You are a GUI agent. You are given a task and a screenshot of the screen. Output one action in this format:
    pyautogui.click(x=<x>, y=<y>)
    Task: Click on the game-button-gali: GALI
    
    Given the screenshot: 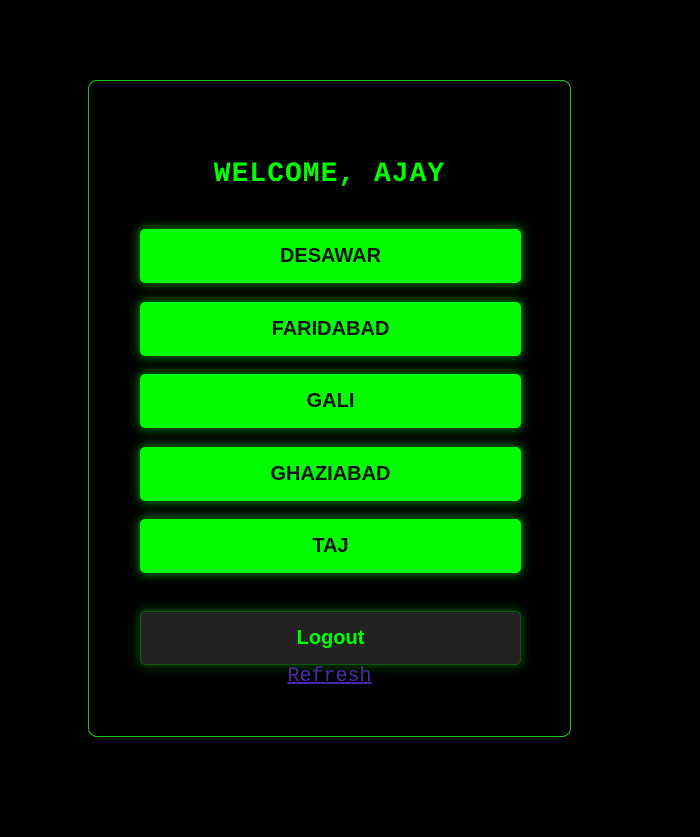 What is the action you would take?
    pyautogui.click(x=330, y=401)
    